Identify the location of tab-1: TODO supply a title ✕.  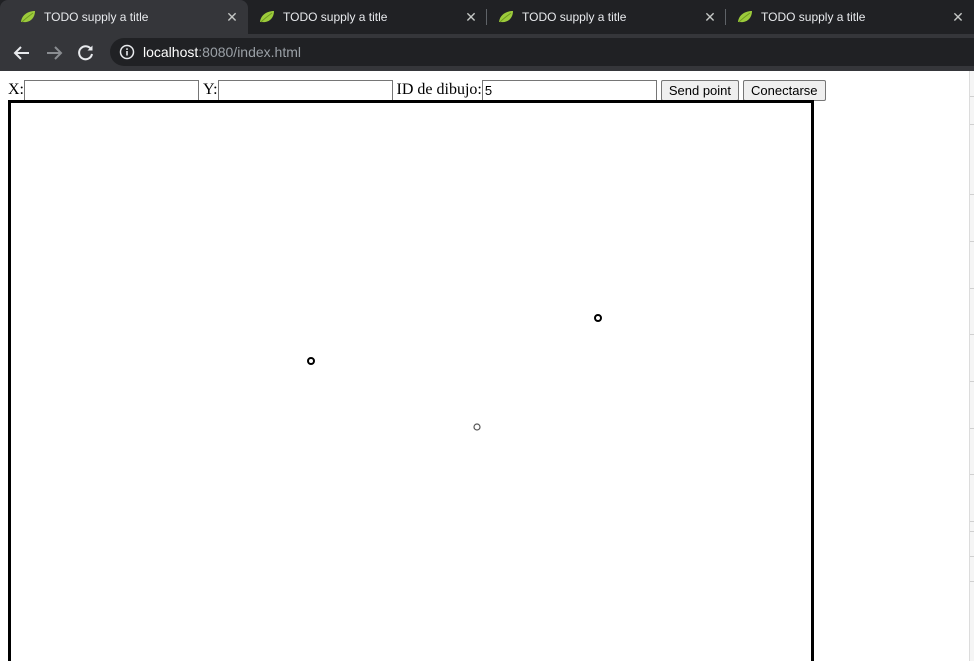
(124, 17).